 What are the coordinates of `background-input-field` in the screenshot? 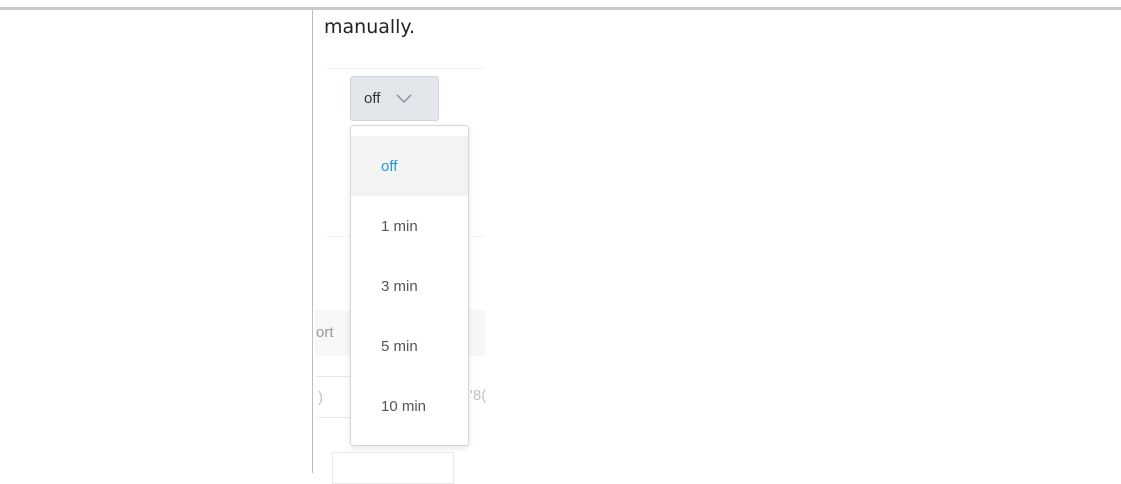 It's located at (393, 468).